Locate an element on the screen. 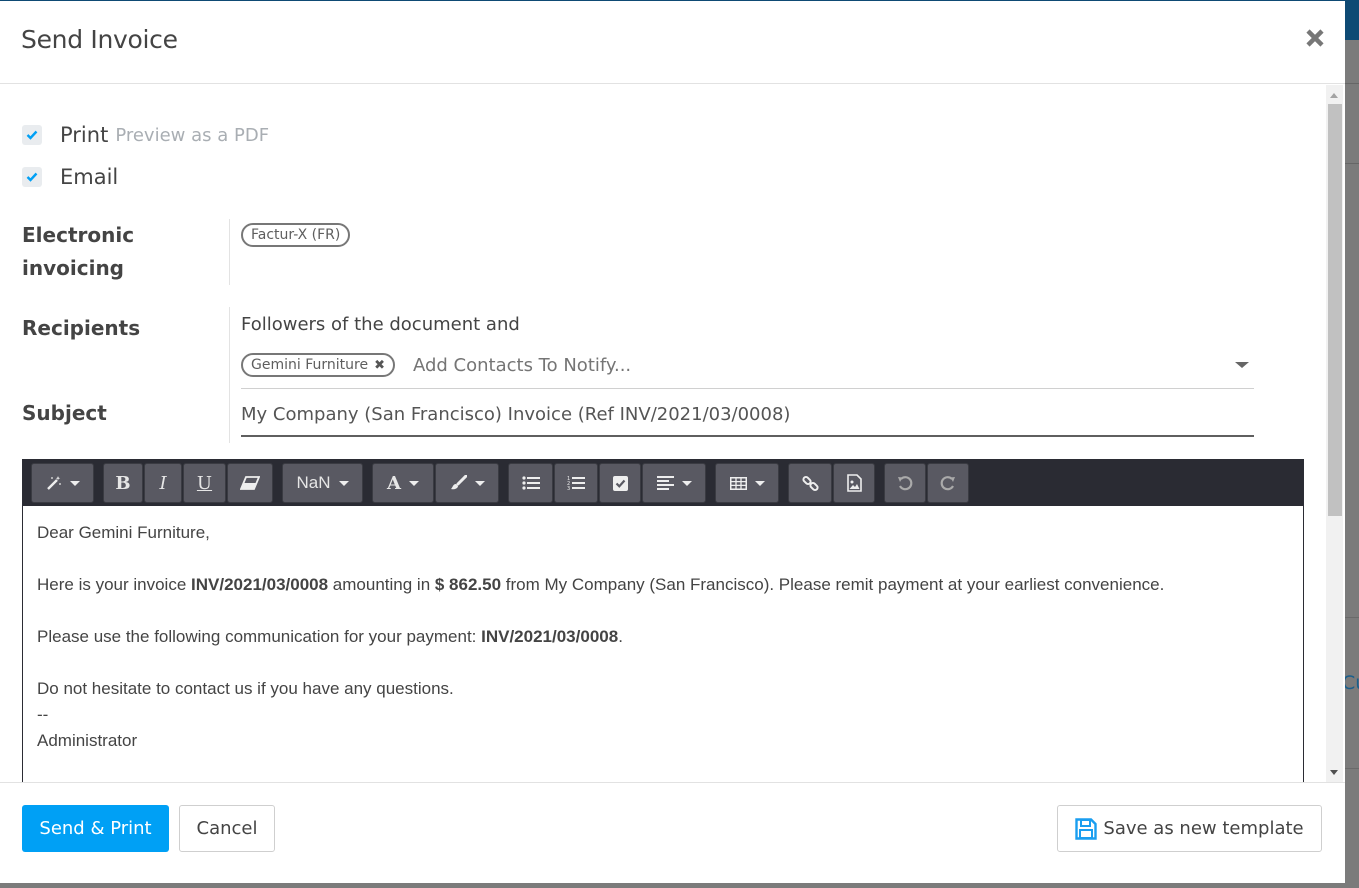  italic-button: I is located at coordinates (163, 483).